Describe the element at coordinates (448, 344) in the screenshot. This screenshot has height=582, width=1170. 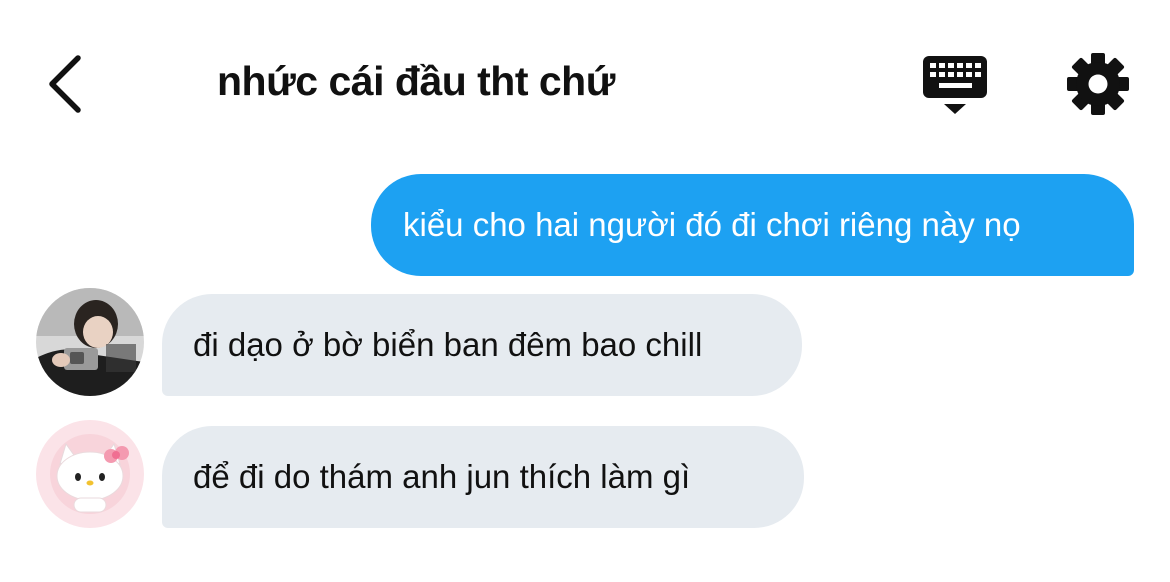
I see `message-text: đi dạo ở bờ biển ban đêm bao chill` at that location.